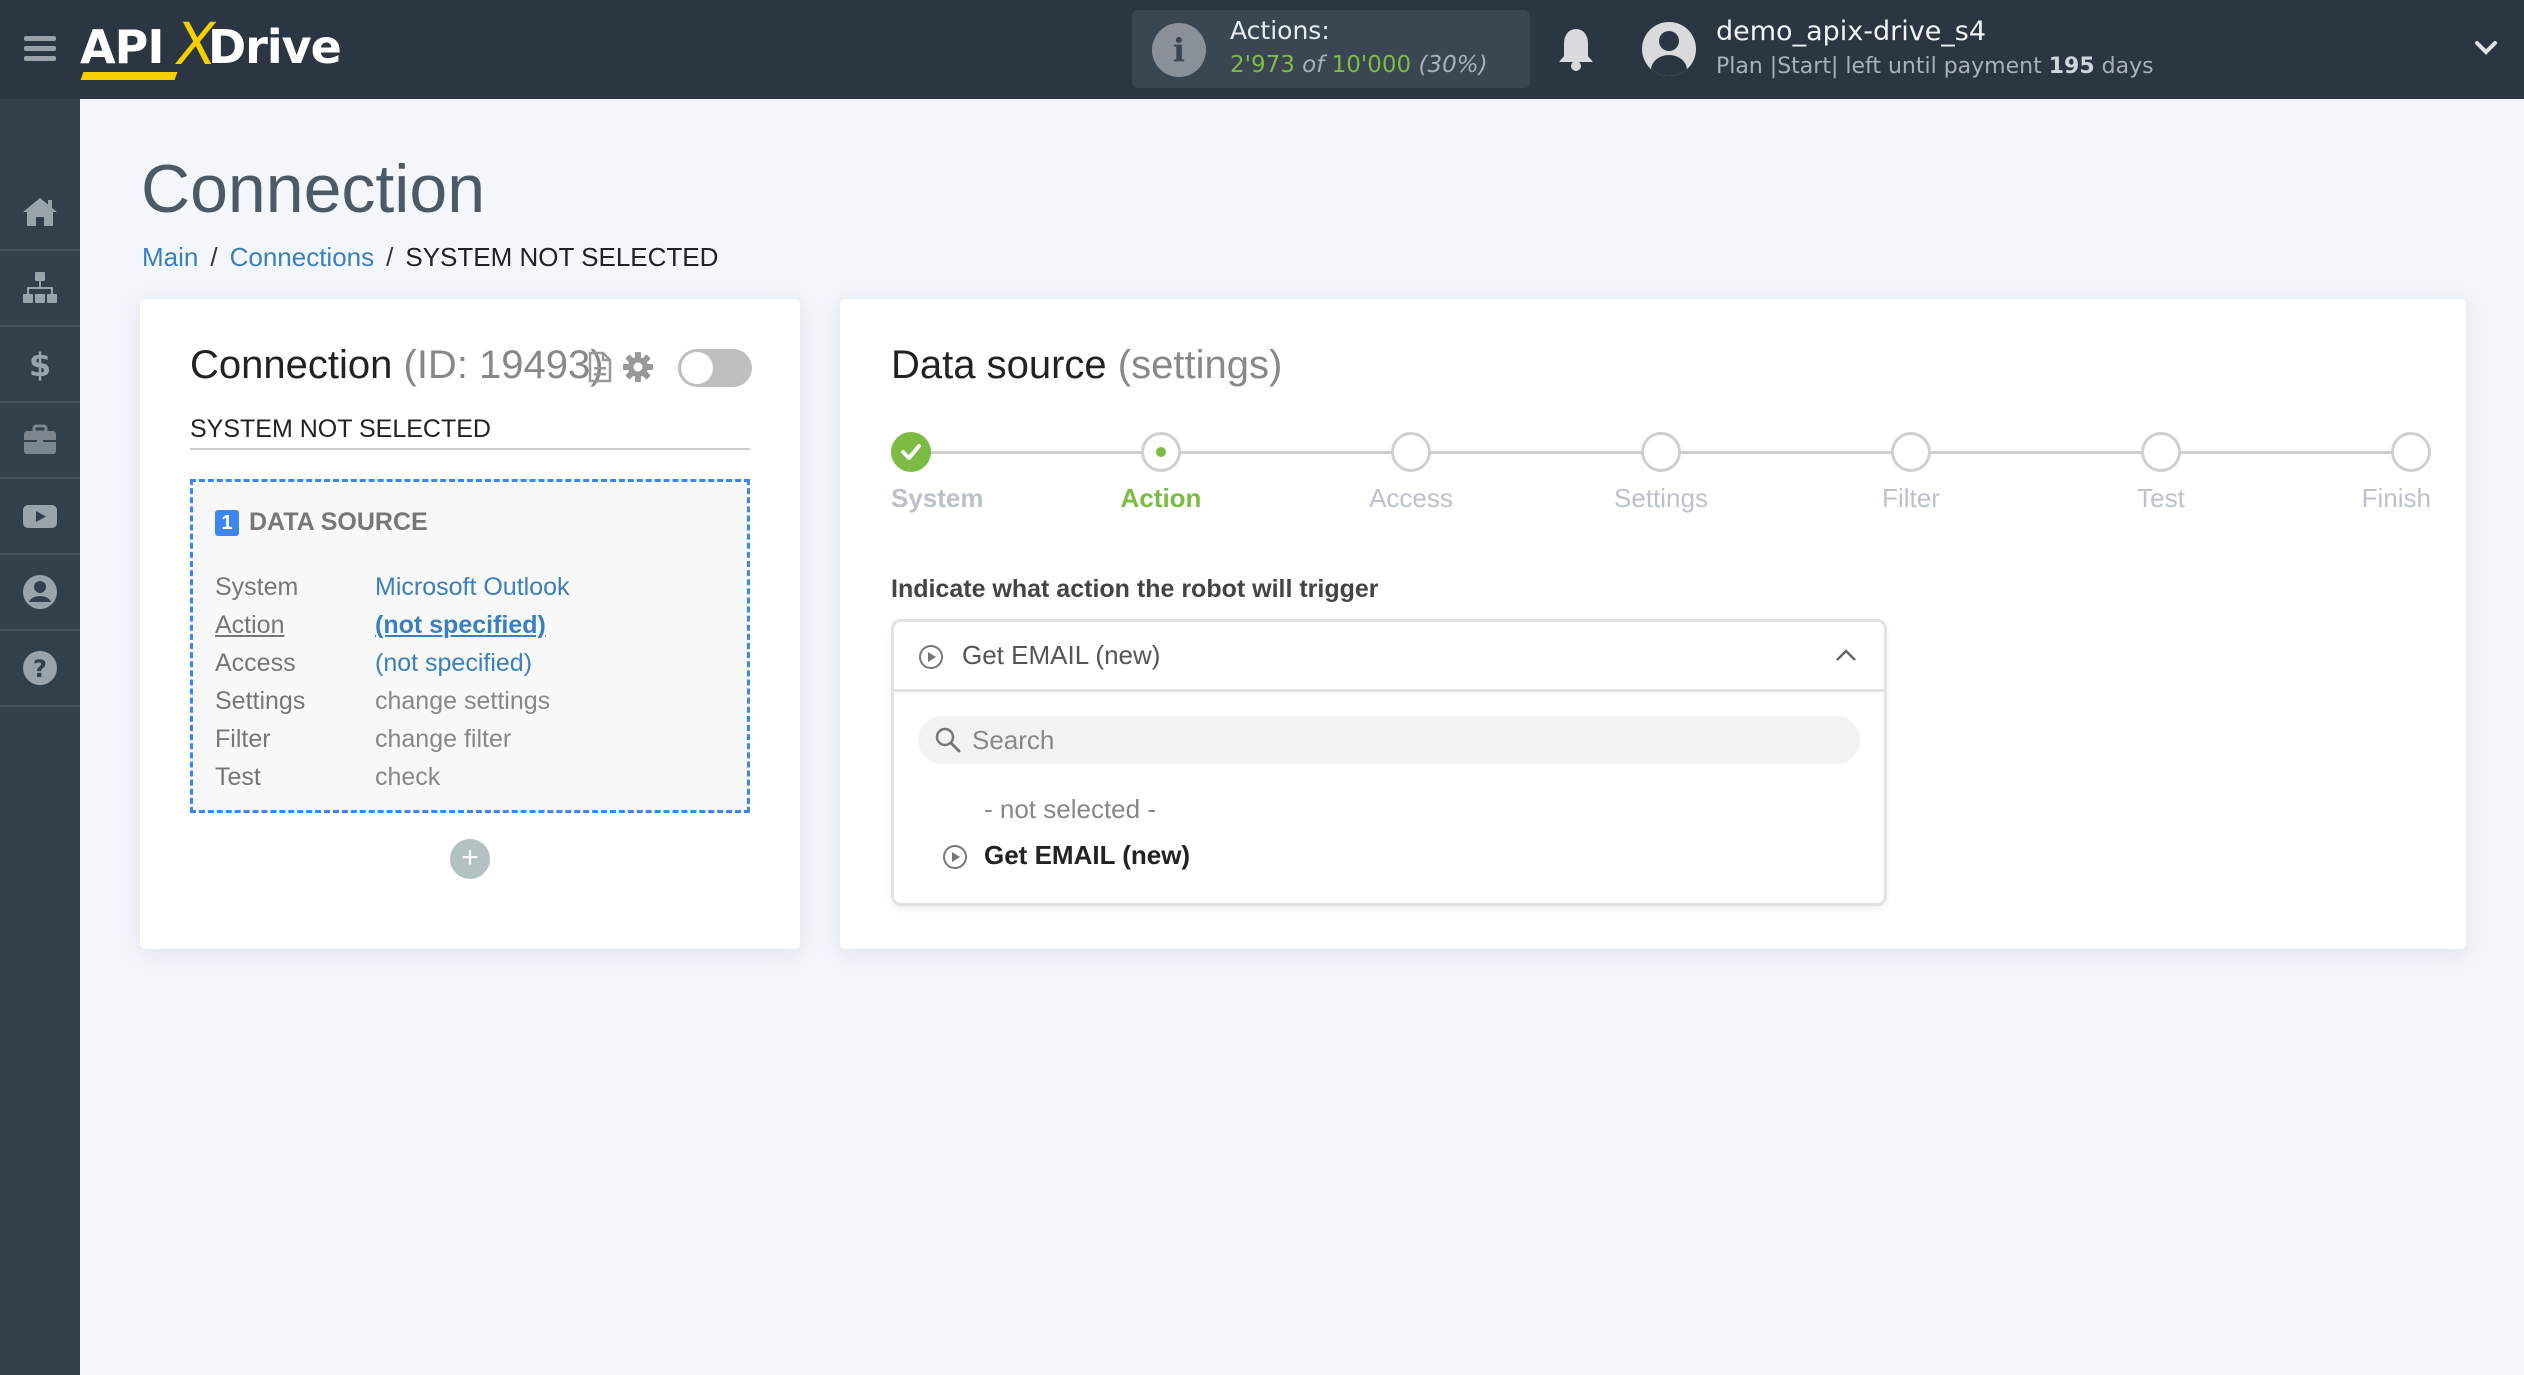 The image size is (2524, 1375). I want to click on question-circle-icon: ?, so click(40, 668).